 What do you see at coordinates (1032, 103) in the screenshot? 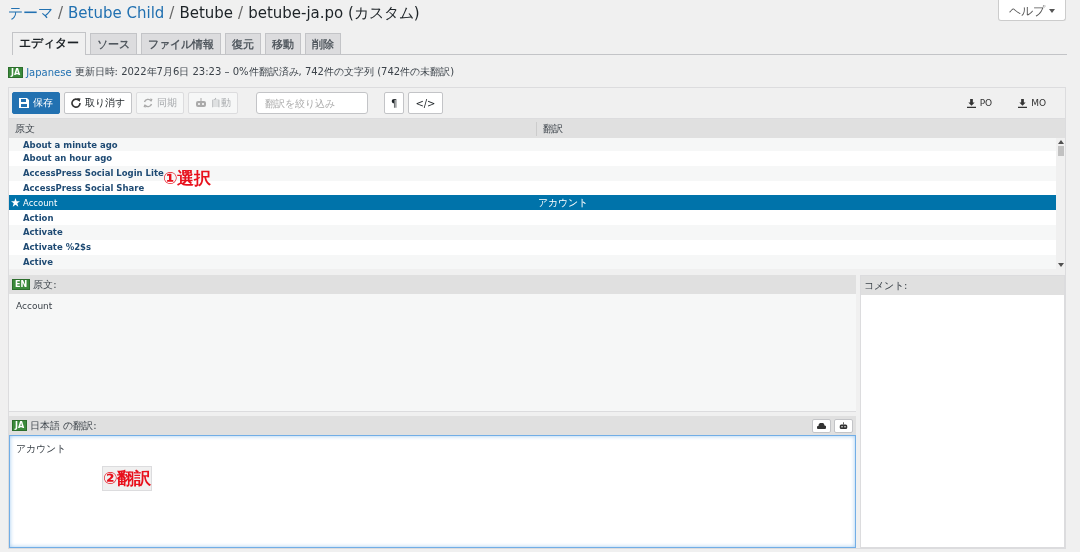
I see `download-button: MO` at bounding box center [1032, 103].